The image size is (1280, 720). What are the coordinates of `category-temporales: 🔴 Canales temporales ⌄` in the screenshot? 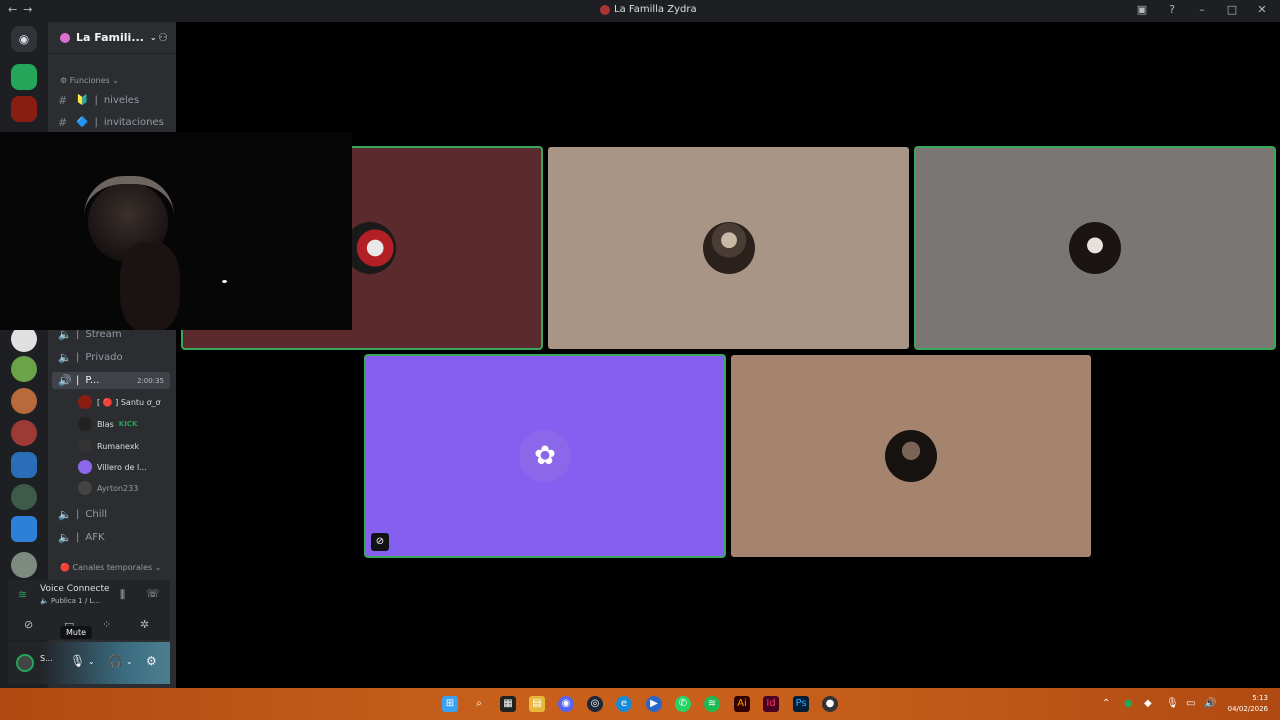 It's located at (110, 567).